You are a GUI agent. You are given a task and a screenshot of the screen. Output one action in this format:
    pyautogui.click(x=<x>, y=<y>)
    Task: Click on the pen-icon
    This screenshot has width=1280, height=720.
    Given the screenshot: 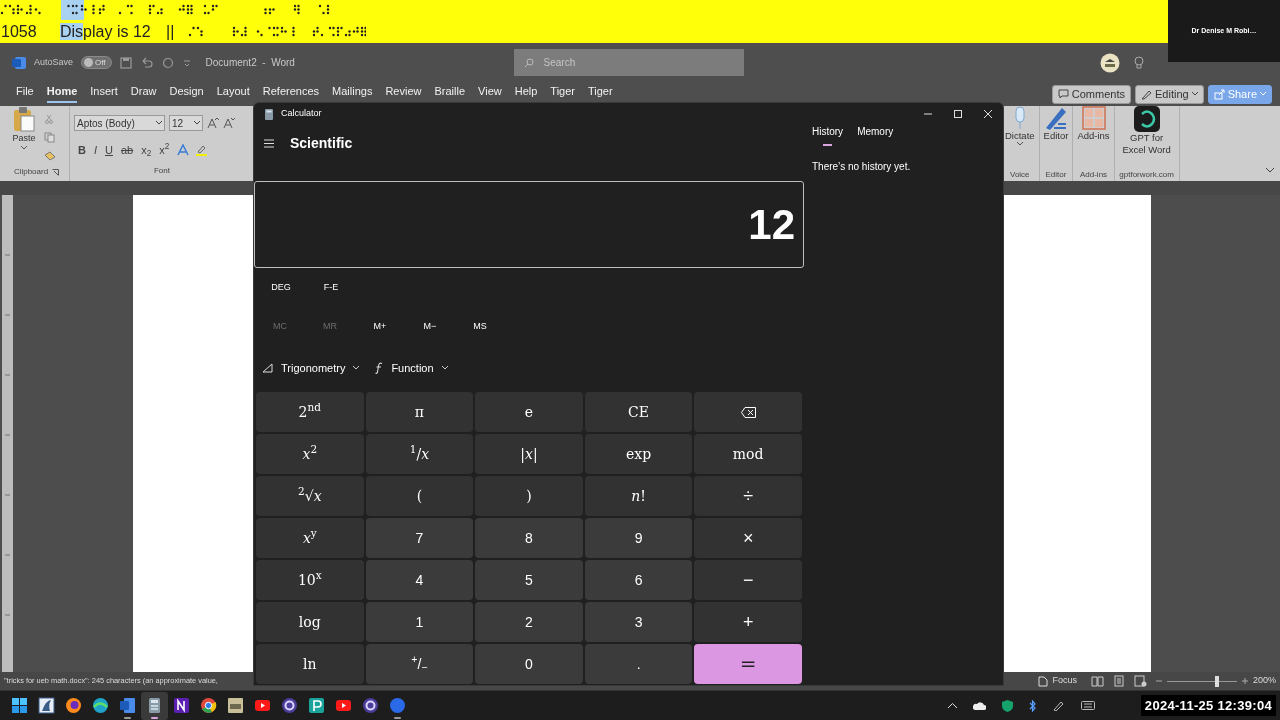 What is the action you would take?
    pyautogui.click(x=1058, y=705)
    